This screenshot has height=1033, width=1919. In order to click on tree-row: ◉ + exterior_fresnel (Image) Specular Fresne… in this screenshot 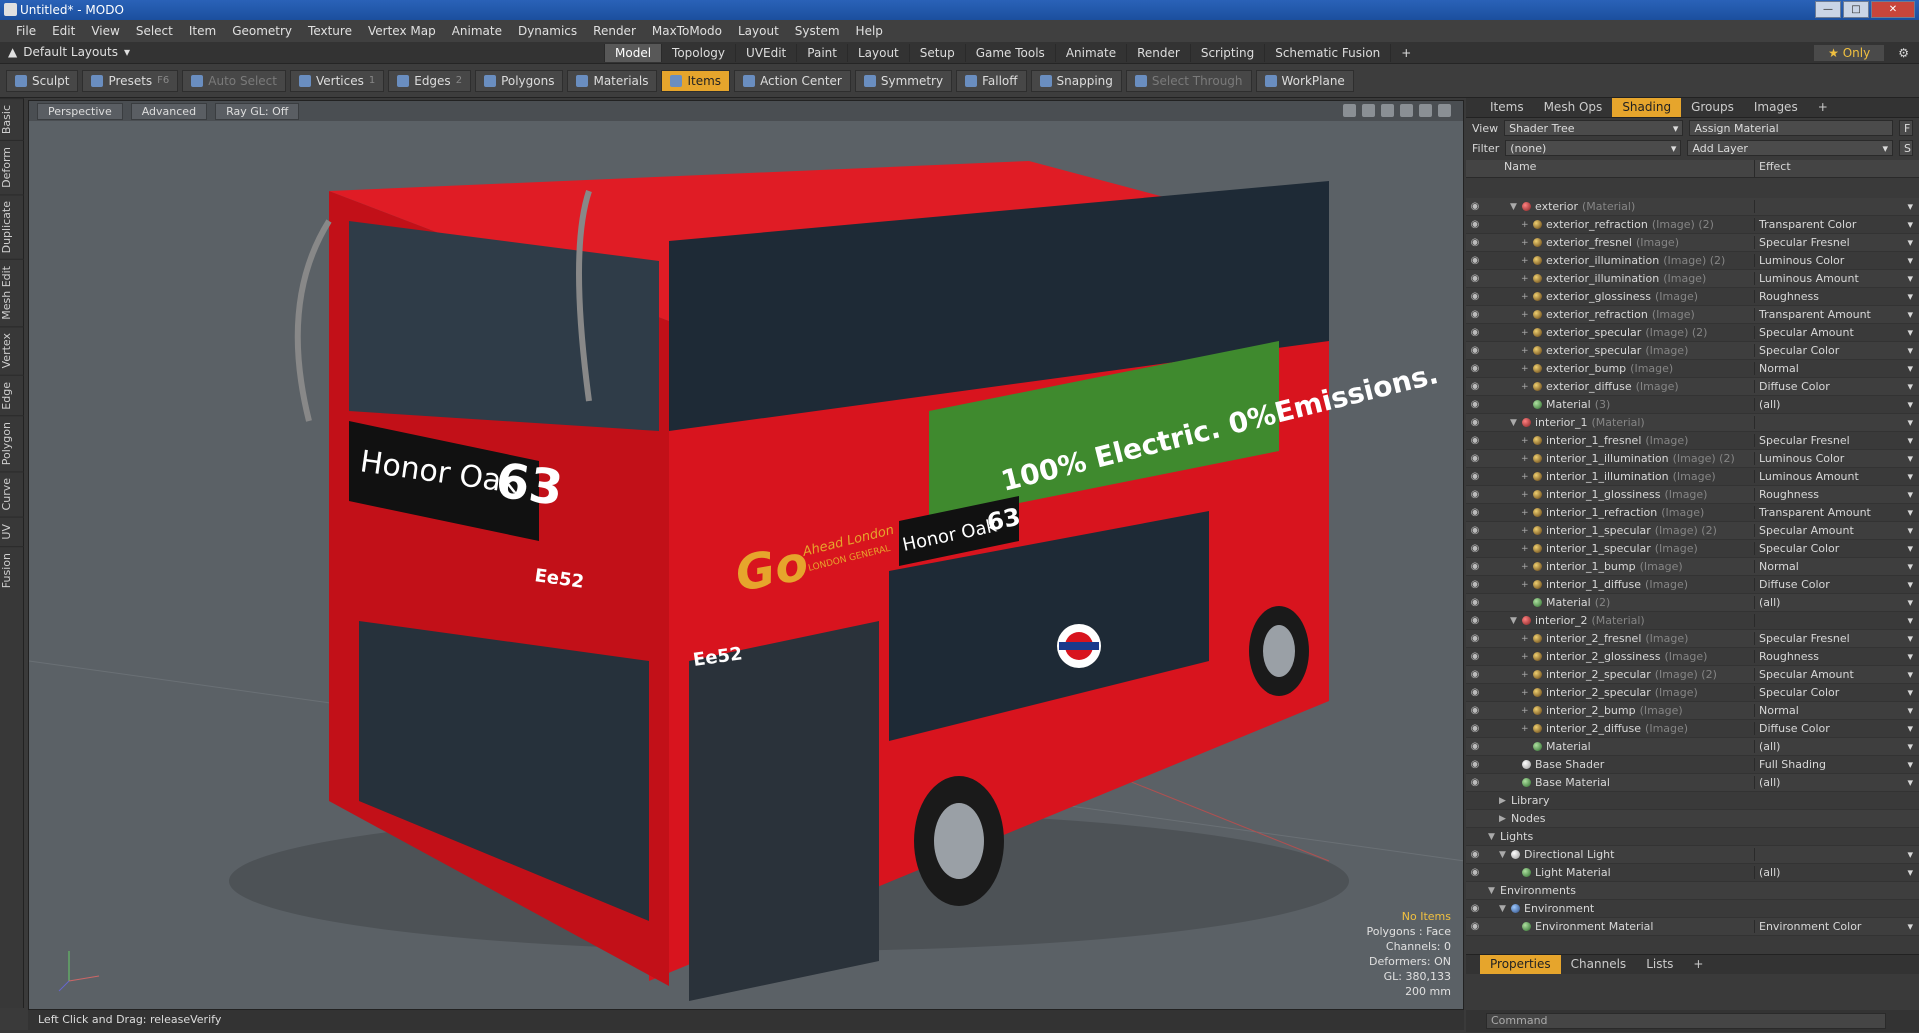, I will do `click(1692, 243)`.